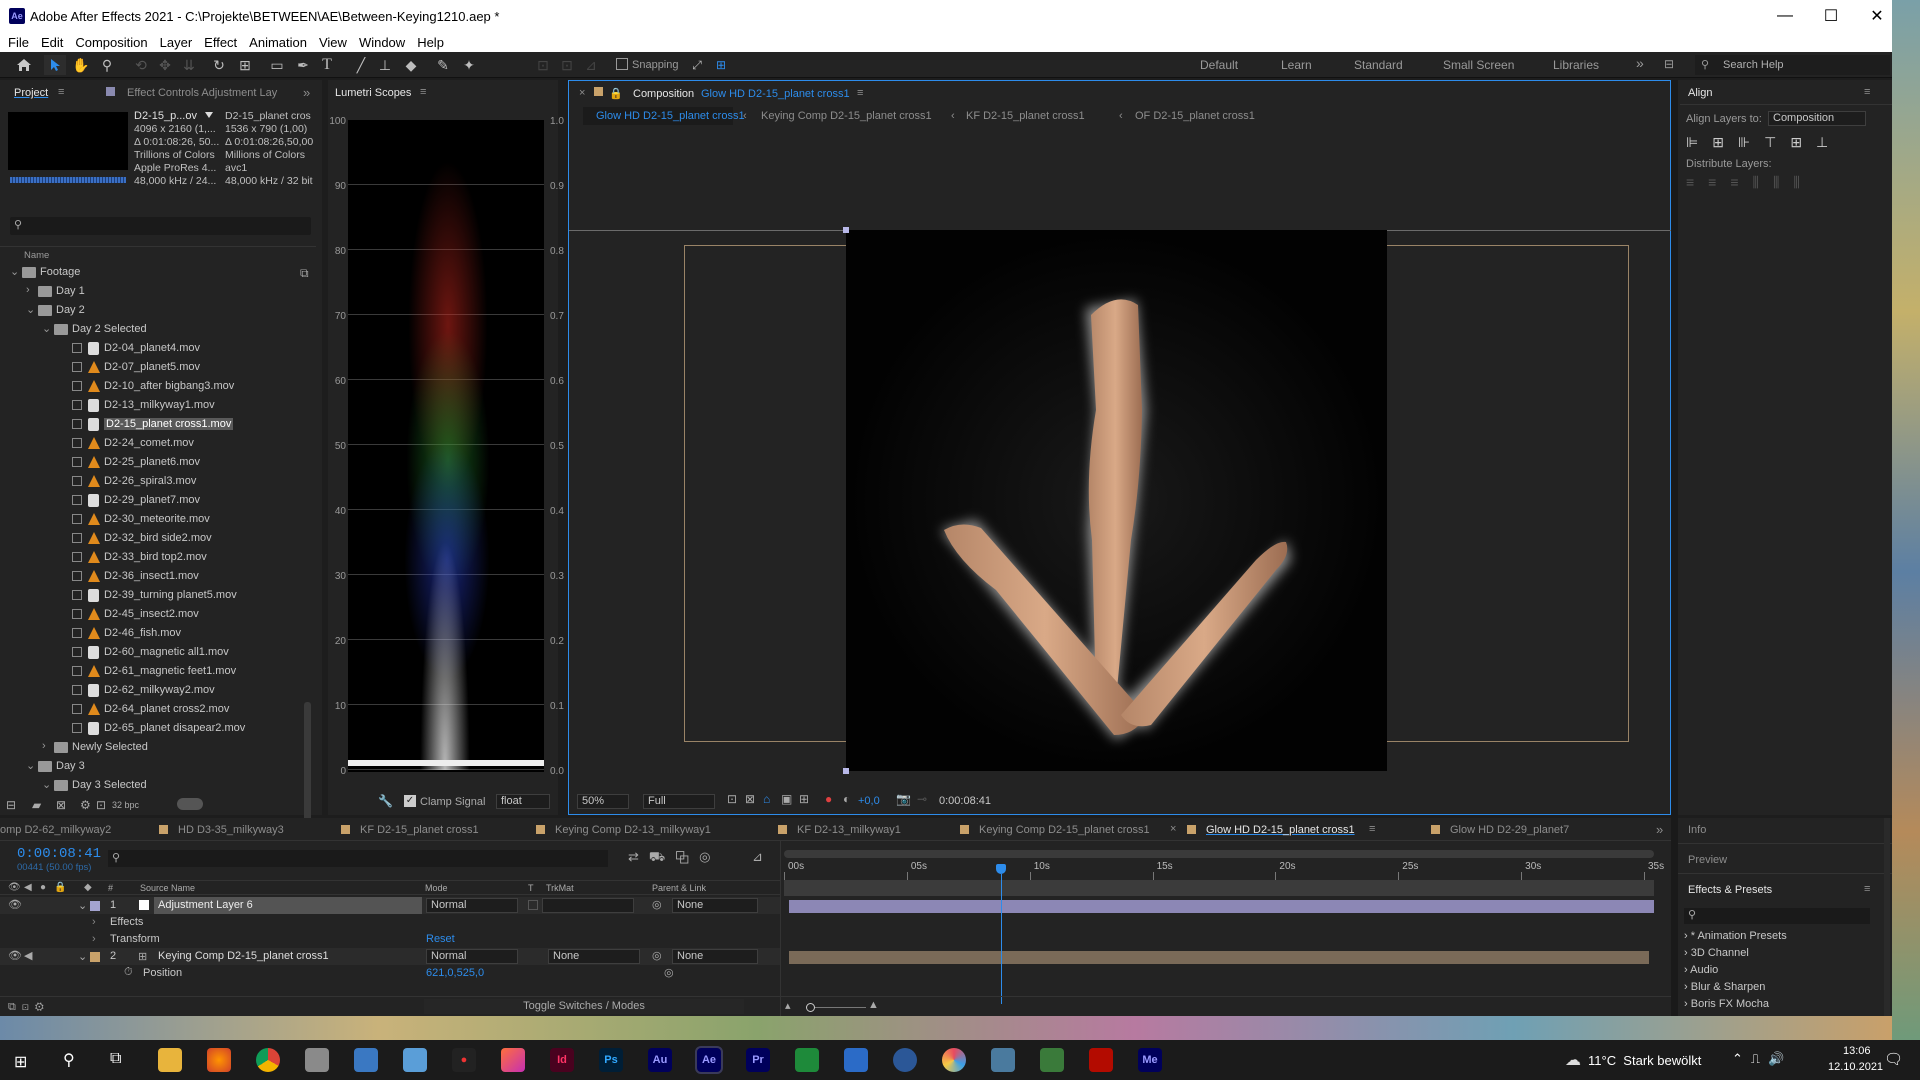  I want to click on clamp-signal-checkbox: ✓, so click(410, 801).